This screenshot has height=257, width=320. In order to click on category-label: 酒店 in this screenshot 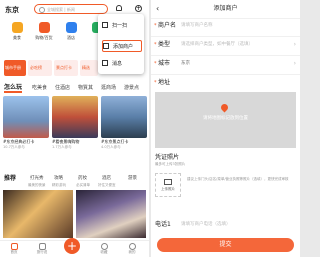, I will do `click(71, 37)`.